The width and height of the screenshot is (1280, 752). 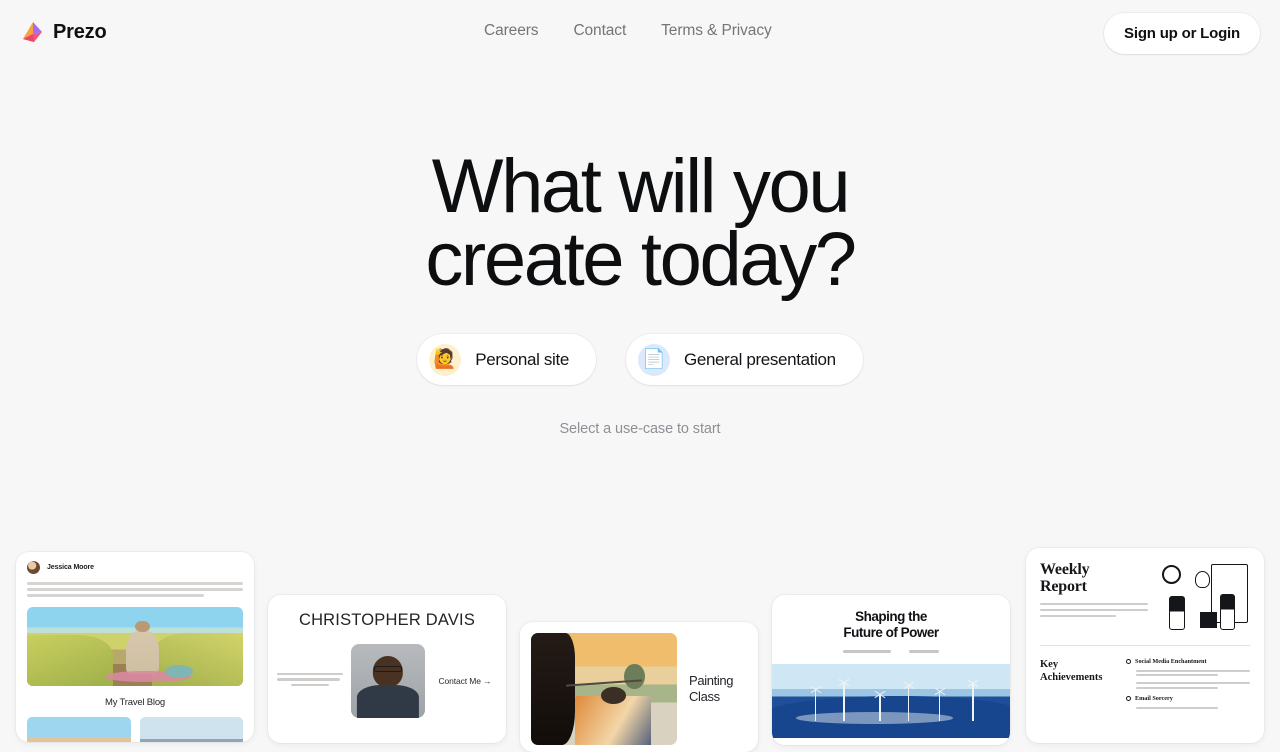 What do you see at coordinates (1204, 596) in the screenshot?
I see `weekly-report-illustration` at bounding box center [1204, 596].